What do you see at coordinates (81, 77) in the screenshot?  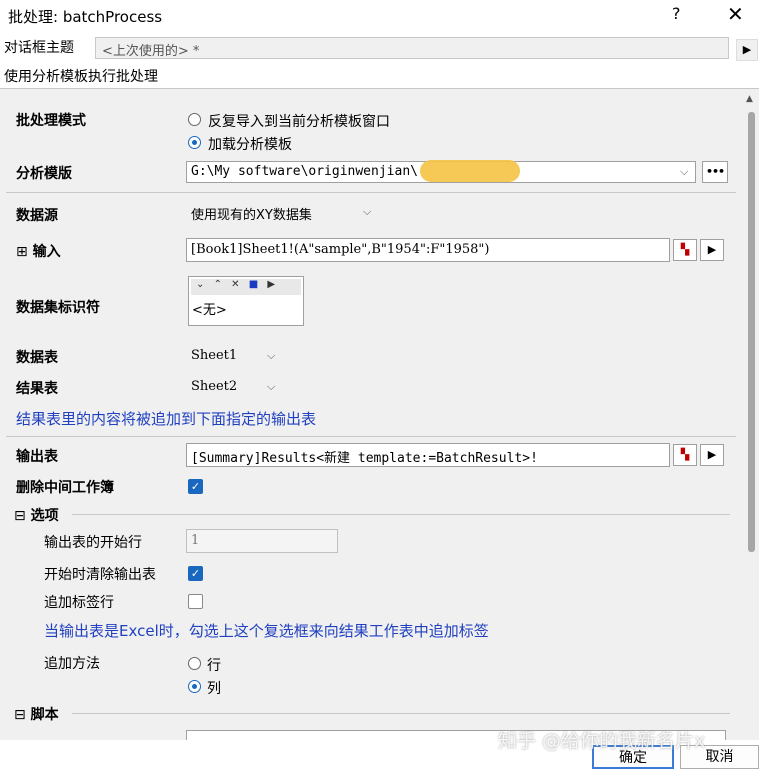 I see `dialog-description: 使用分析模板执行批处理` at bounding box center [81, 77].